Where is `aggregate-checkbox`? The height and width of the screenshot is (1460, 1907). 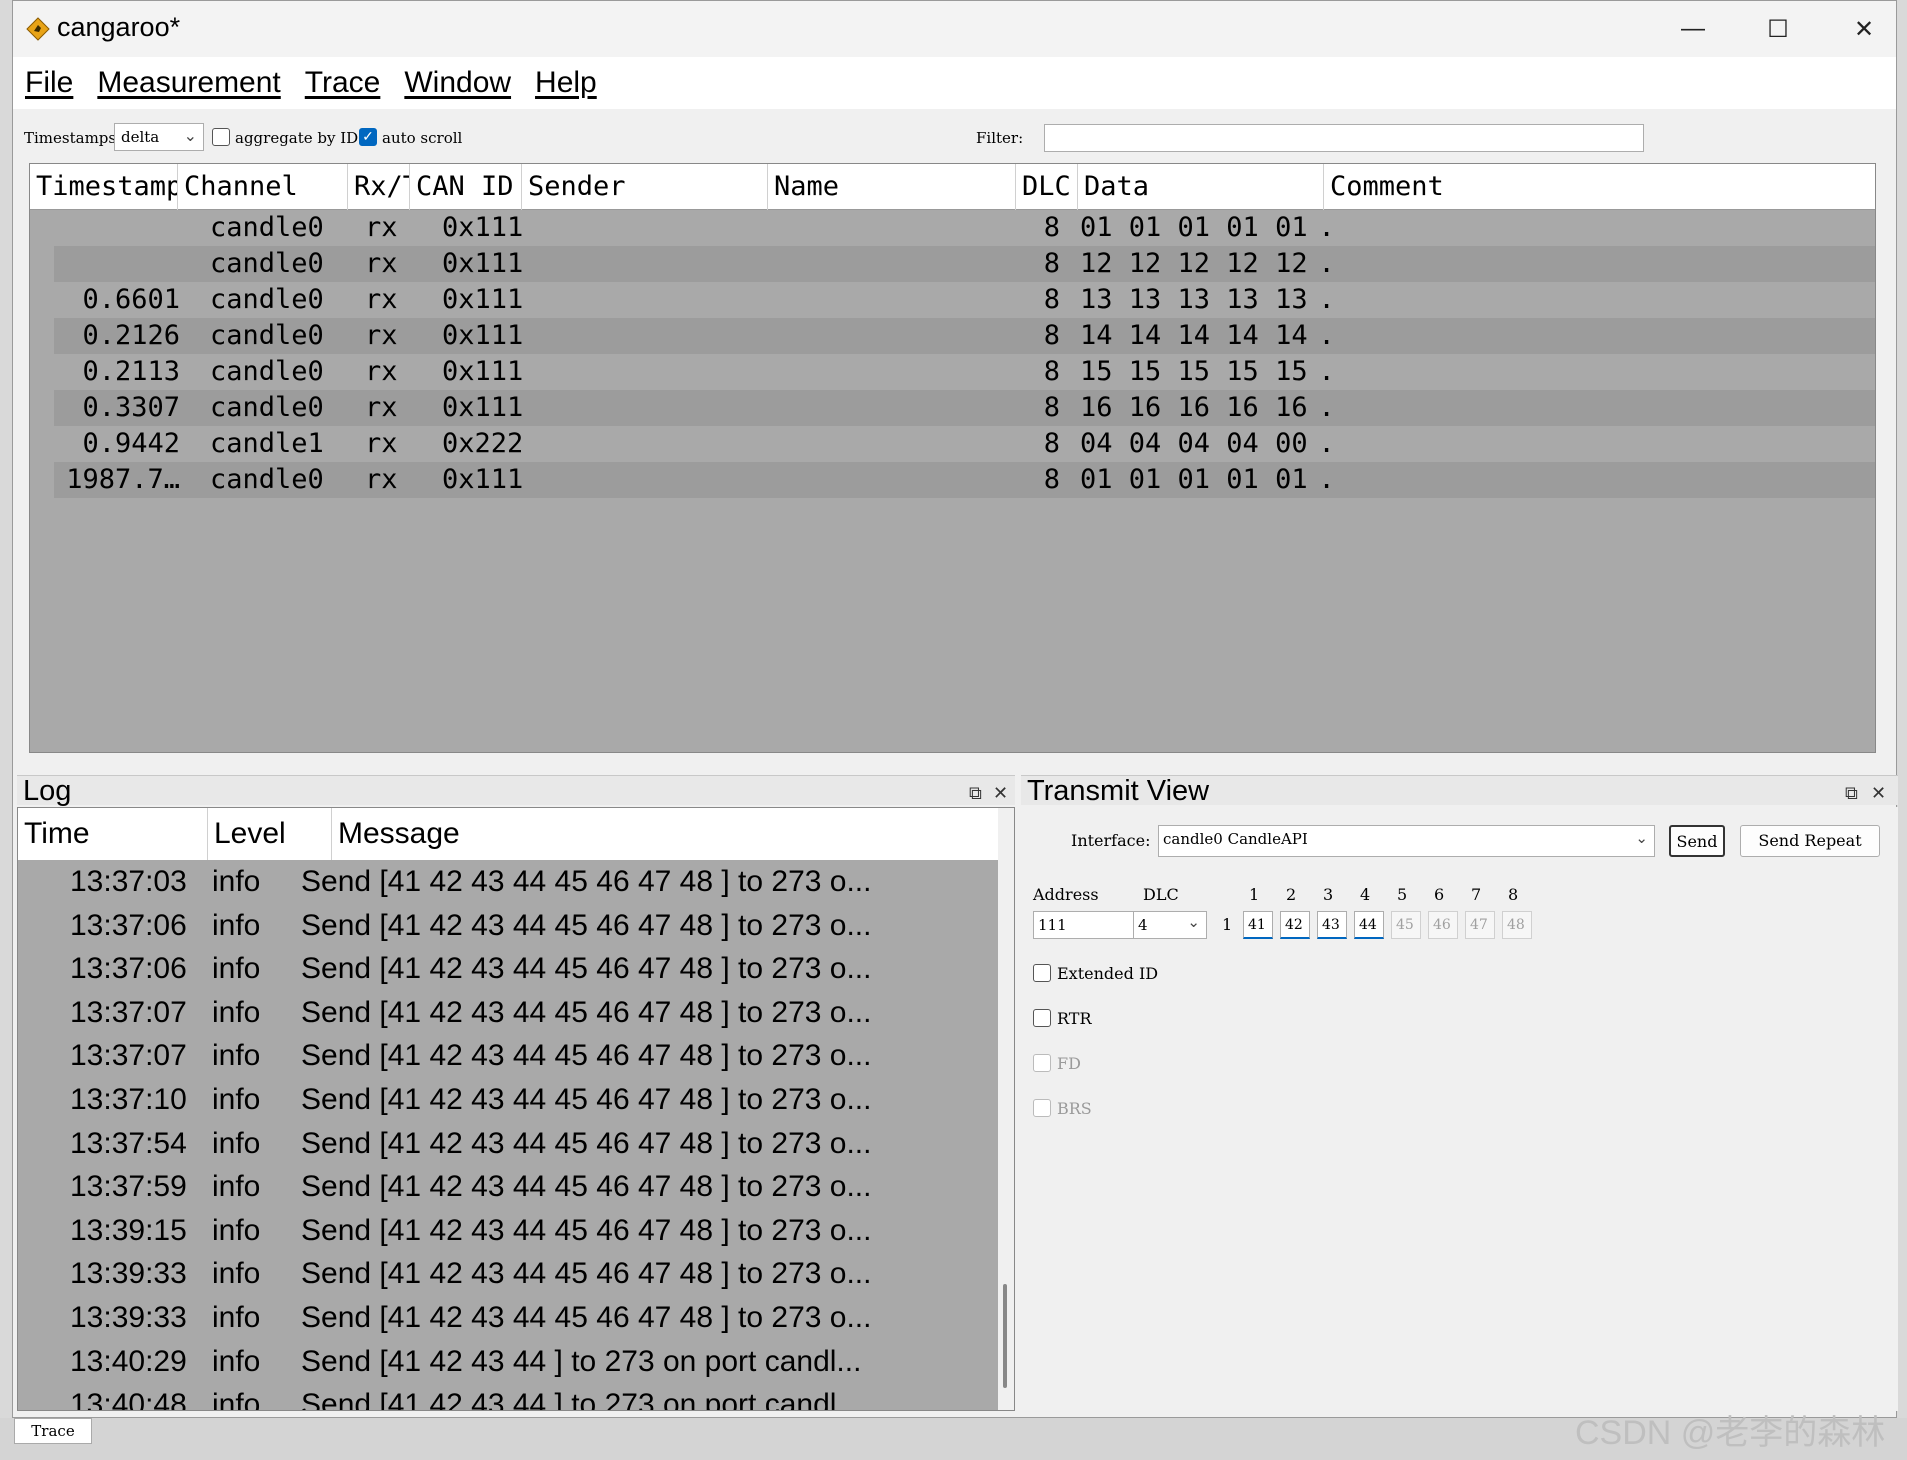
aggregate-checkbox is located at coordinates (221, 137).